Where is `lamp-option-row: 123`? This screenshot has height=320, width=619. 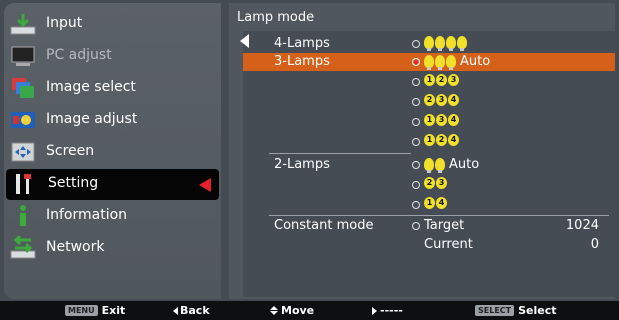 lamp-option-row: 123 is located at coordinates (429, 82).